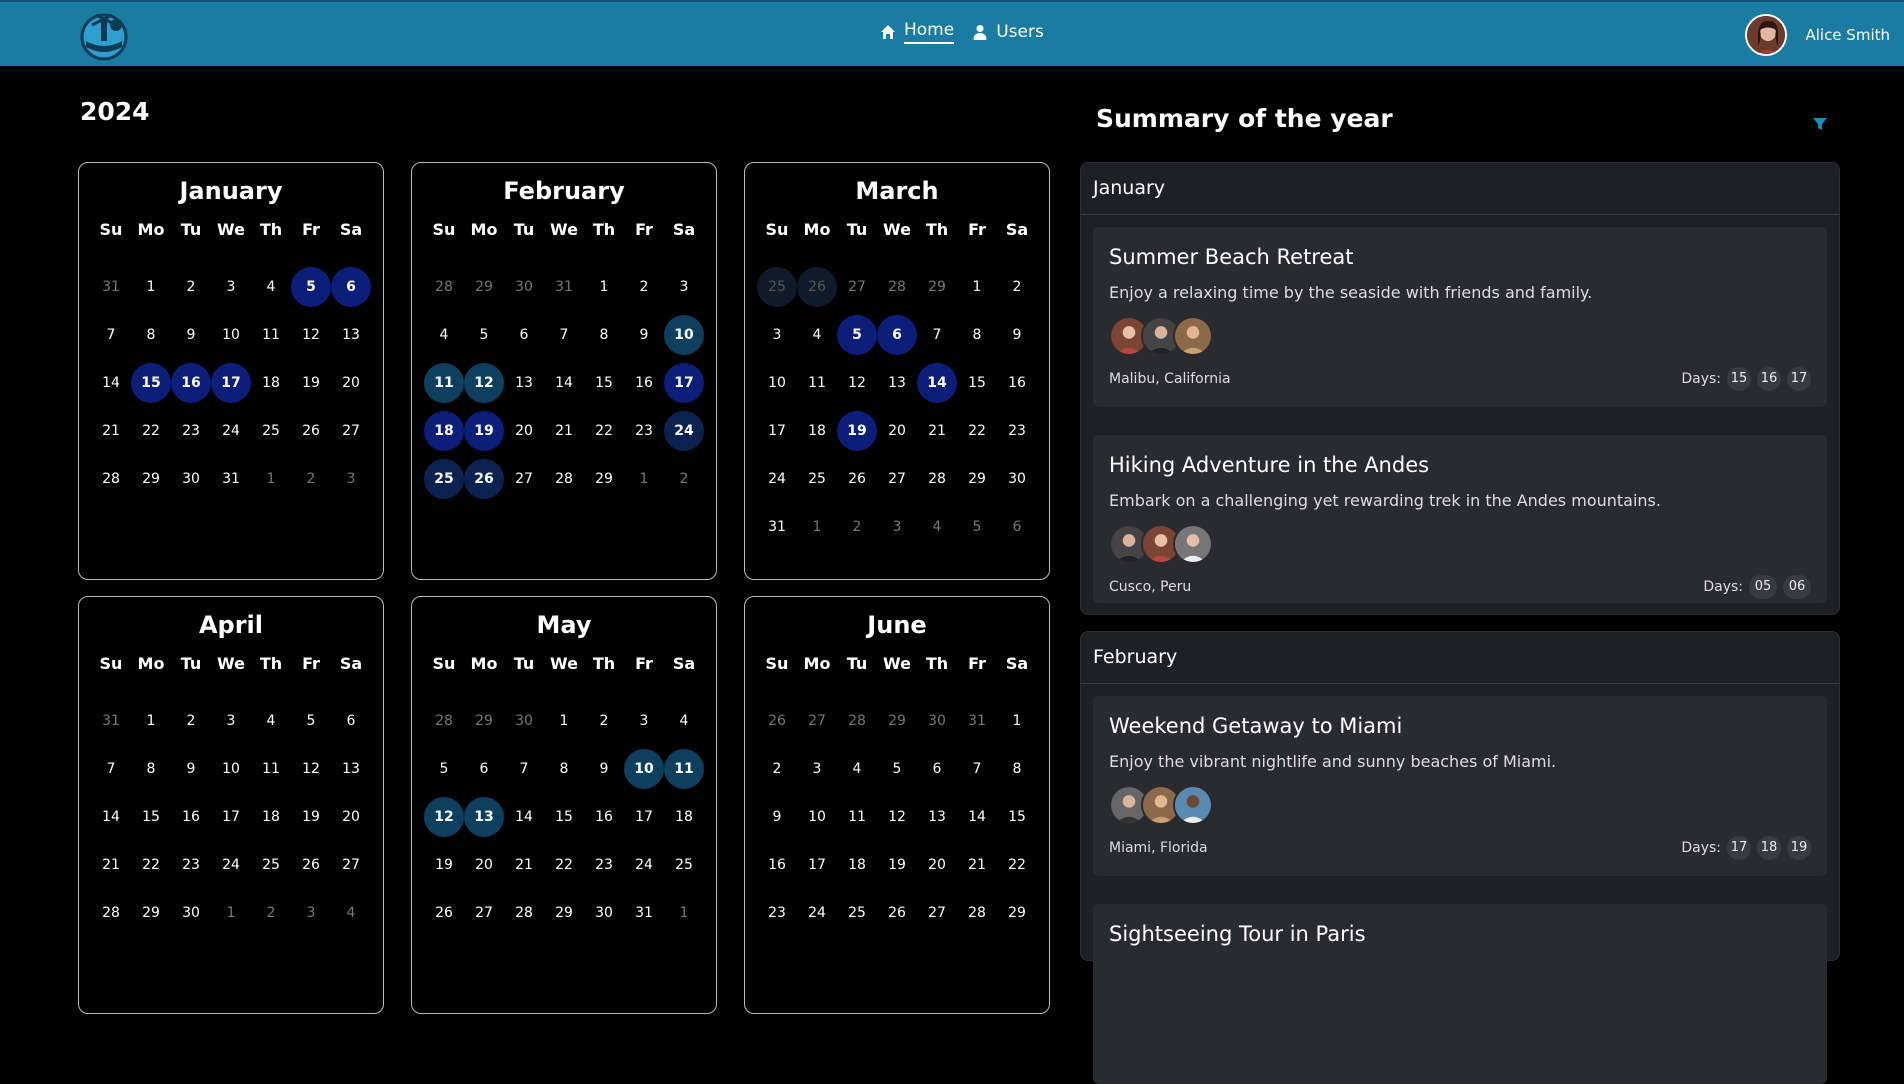 The image size is (1904, 1084). I want to click on app-logo-icon, so click(104, 36).